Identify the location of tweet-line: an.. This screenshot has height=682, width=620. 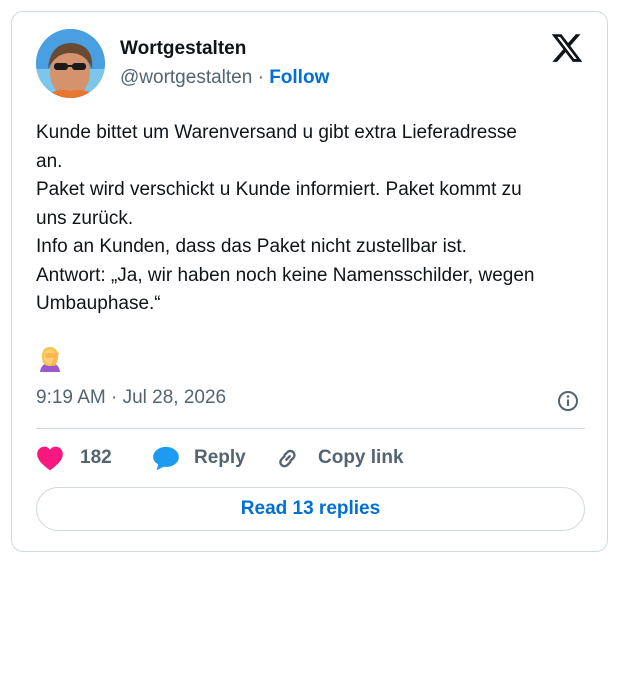
(49, 161).